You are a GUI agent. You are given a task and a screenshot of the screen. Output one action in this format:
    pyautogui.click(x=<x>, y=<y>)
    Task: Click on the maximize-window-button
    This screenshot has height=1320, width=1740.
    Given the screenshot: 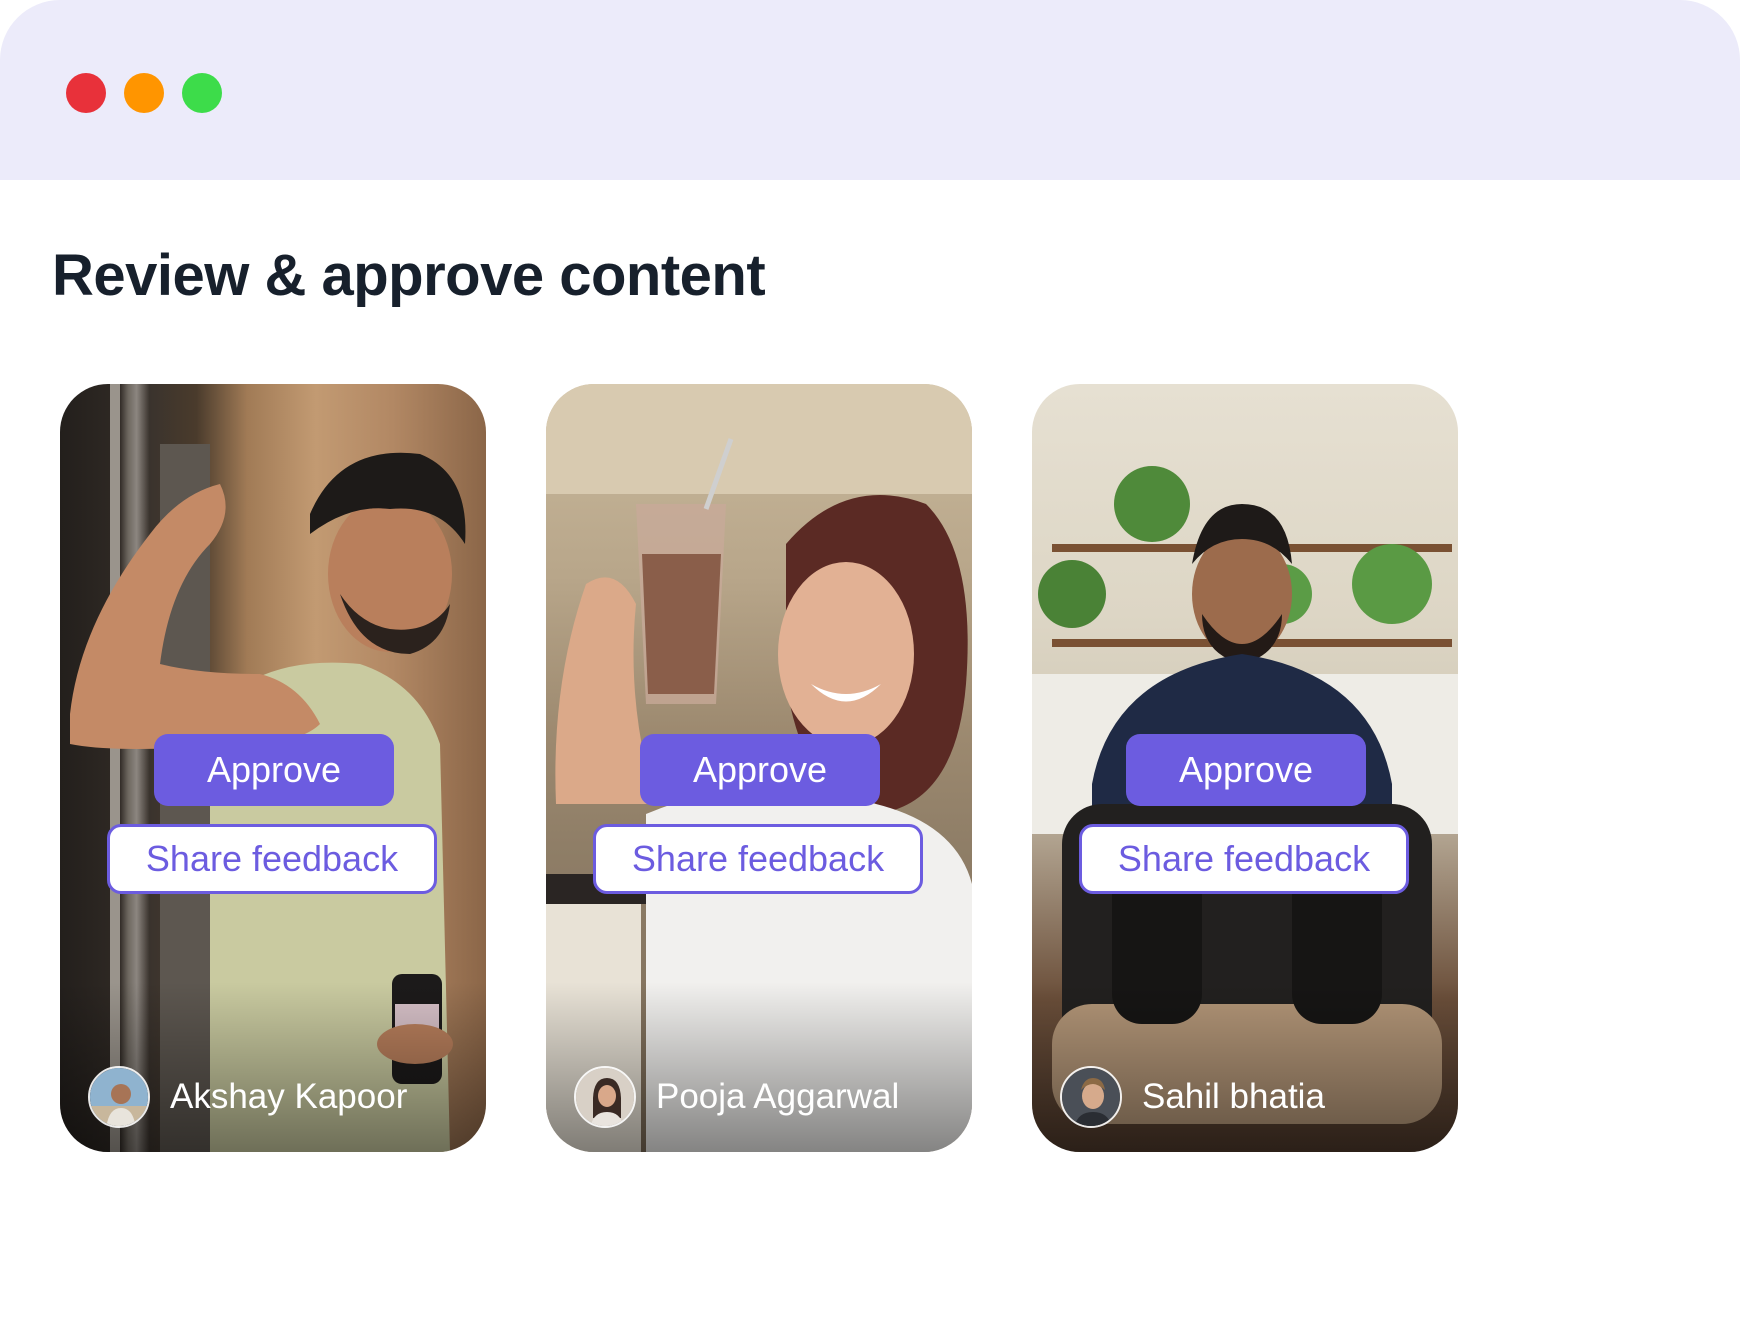 What is the action you would take?
    pyautogui.click(x=202, y=93)
    